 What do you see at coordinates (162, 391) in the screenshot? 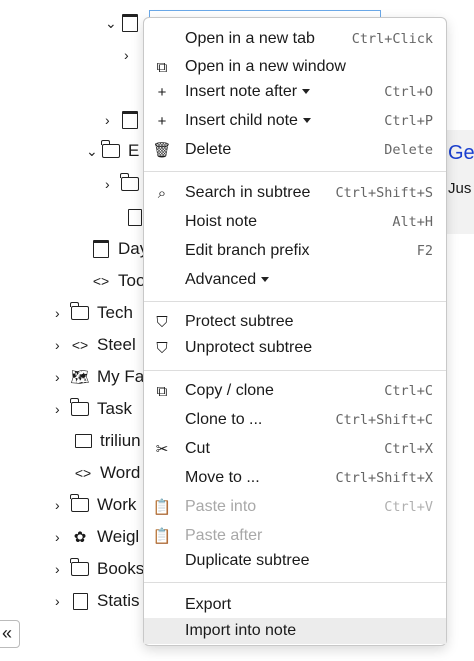
I see `copy-icon: ⧉` at bounding box center [162, 391].